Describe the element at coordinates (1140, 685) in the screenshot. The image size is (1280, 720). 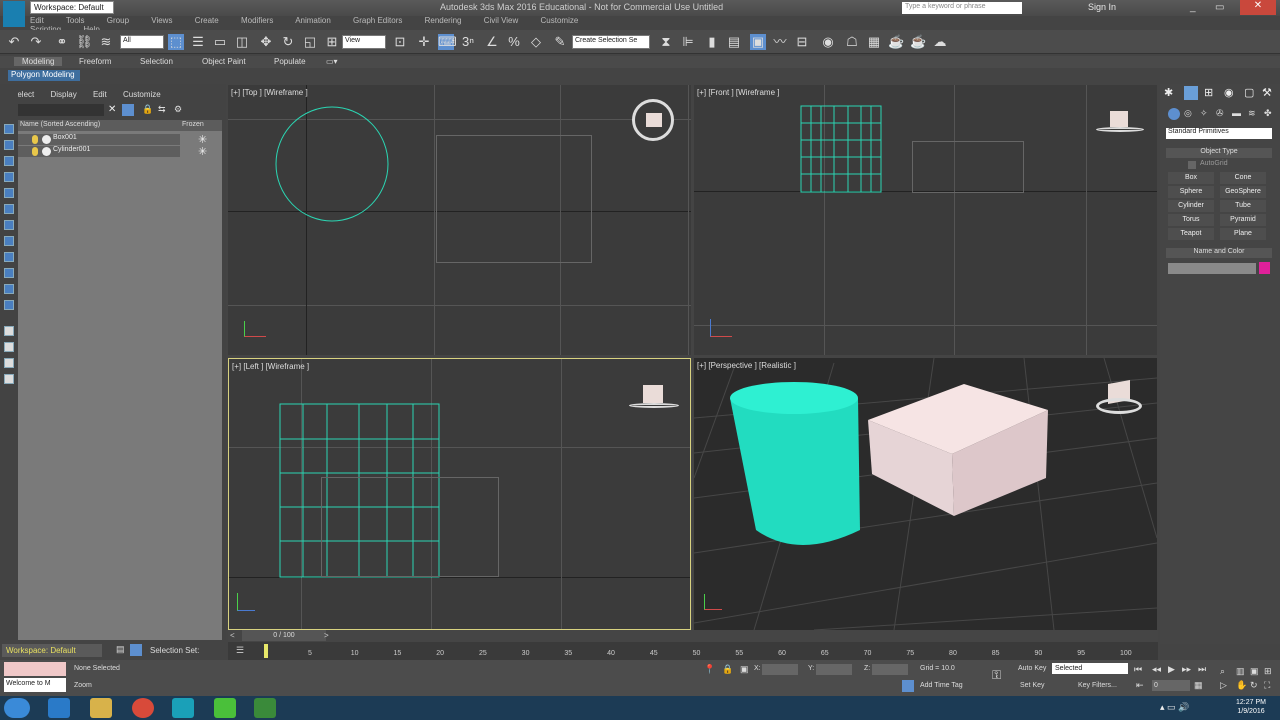
I see `key-mode-toggle-icon: ⇤` at that location.